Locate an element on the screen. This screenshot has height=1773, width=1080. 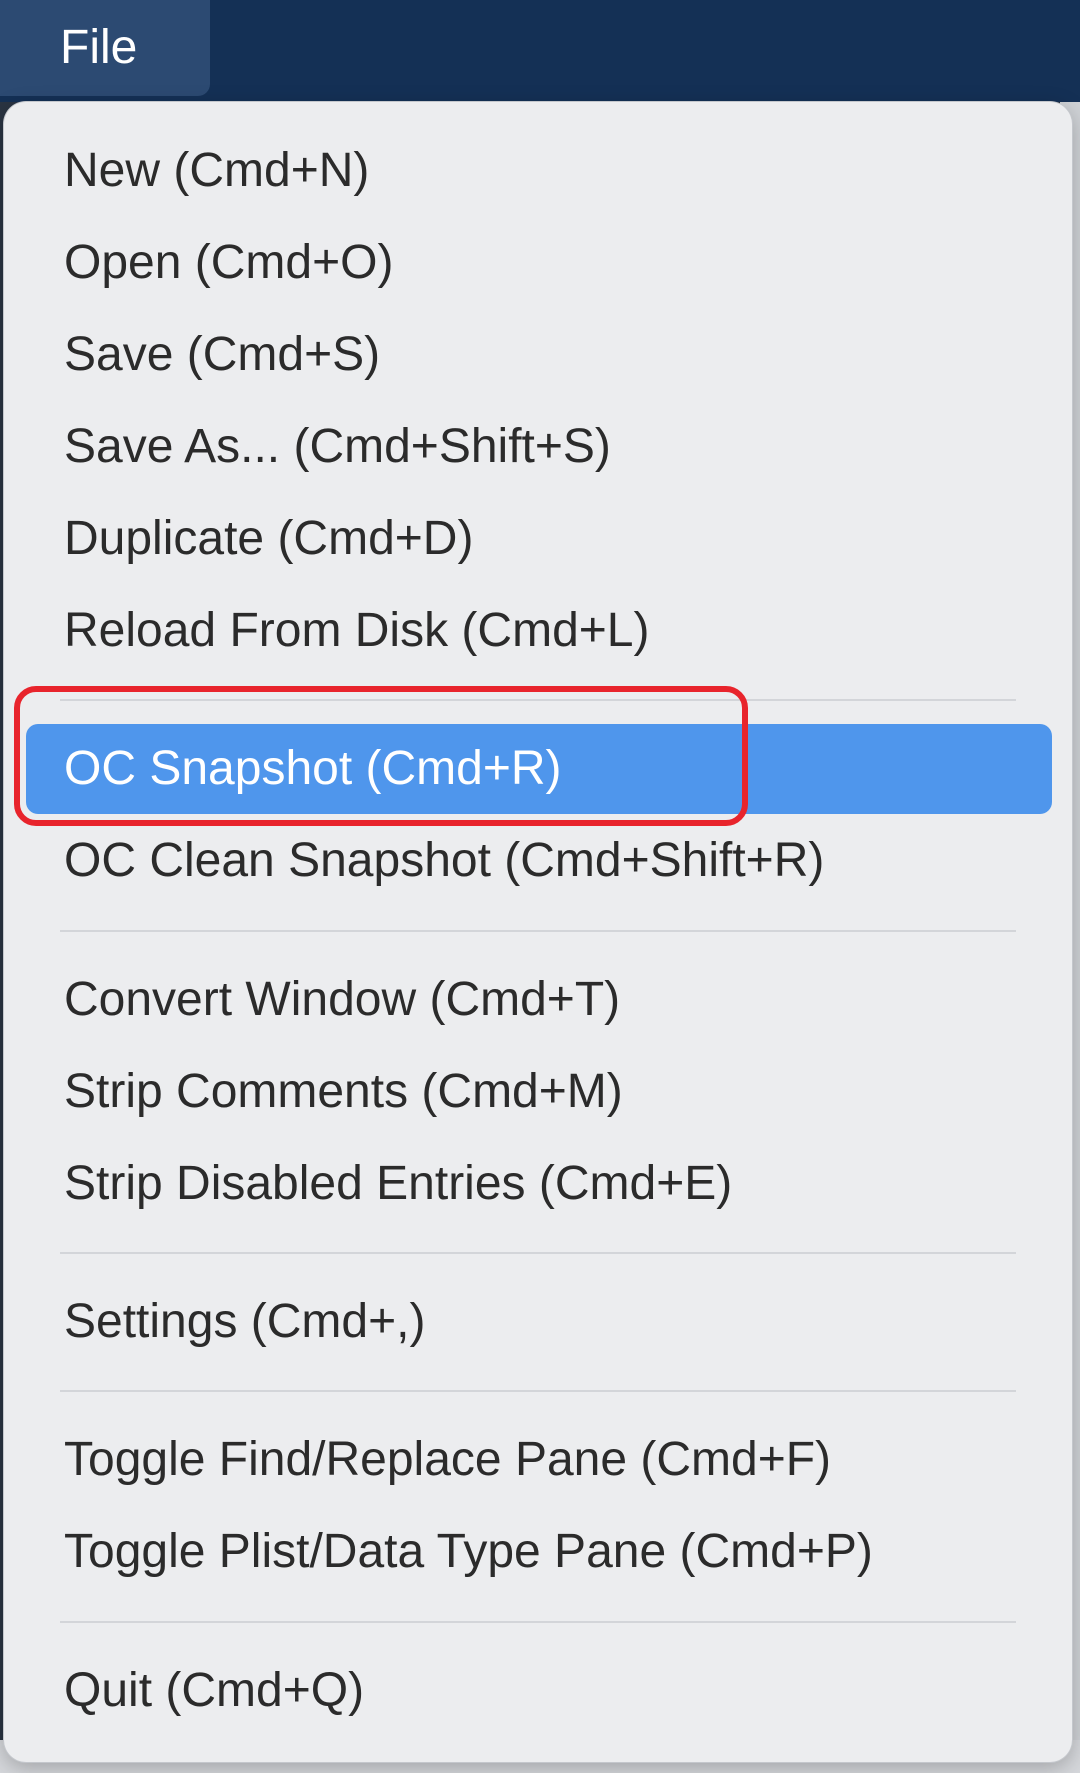
menu-item-new: New (Cmd+N) is located at coordinates (539, 171).